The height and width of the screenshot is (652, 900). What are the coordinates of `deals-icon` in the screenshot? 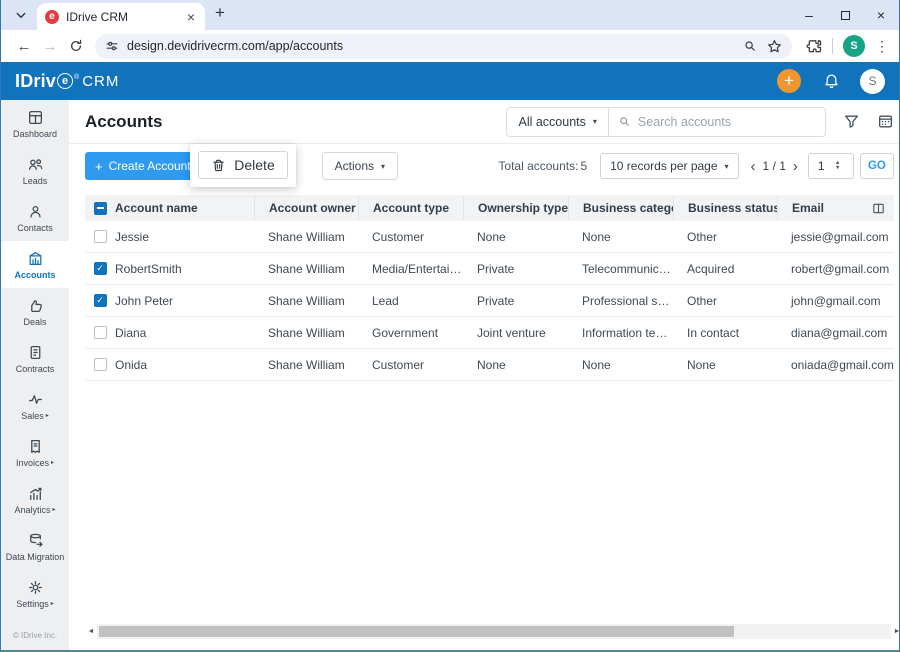 It's located at (36, 305).